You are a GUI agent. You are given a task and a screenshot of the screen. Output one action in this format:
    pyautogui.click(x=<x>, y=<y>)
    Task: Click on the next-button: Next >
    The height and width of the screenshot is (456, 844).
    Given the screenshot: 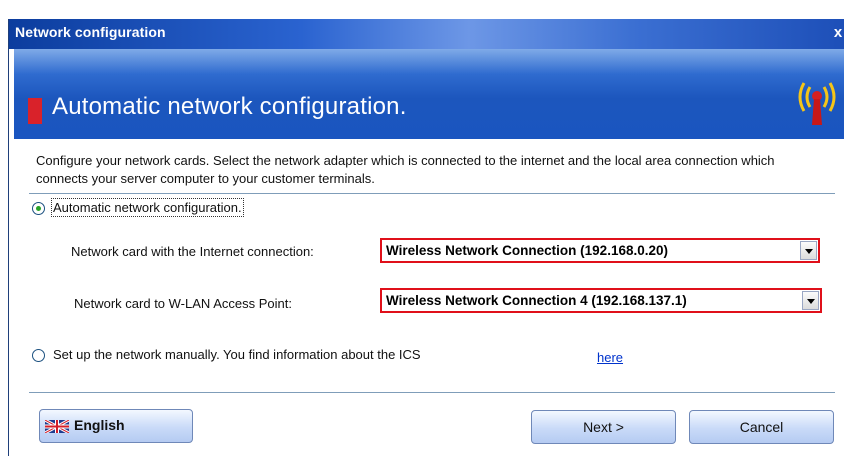 What is the action you would take?
    pyautogui.click(x=603, y=427)
    